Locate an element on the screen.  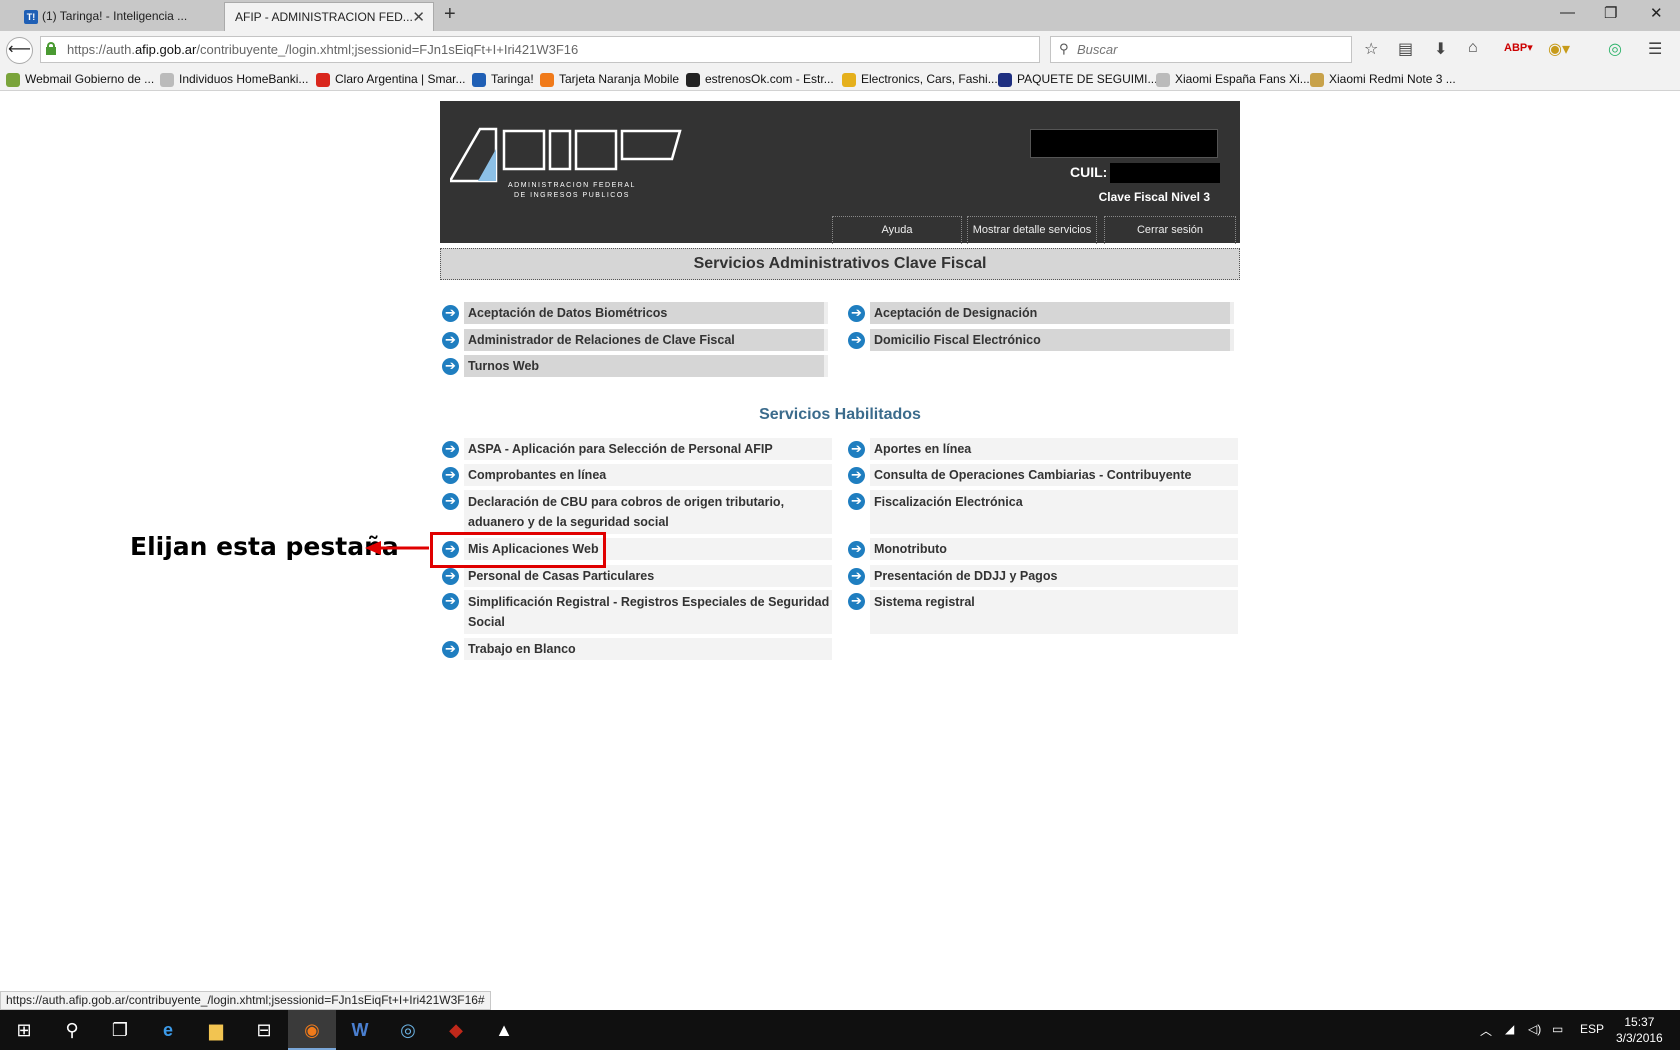
tray-chevron-icon: ︿ is located at coordinates (1486, 1030).